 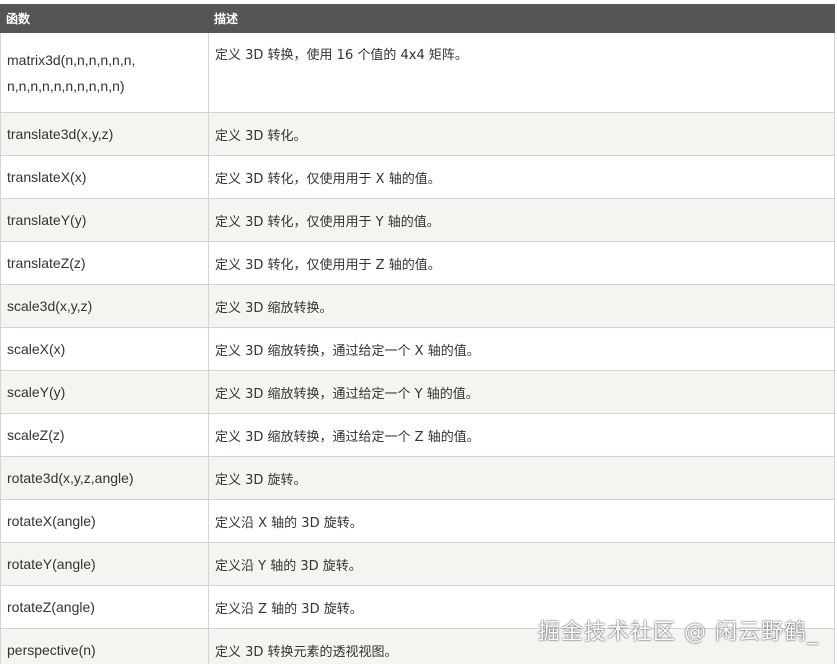 I want to click on table-row: rotateY(angle) 定义沿 Y 轴的 3D 旋转。, so click(x=417, y=564).